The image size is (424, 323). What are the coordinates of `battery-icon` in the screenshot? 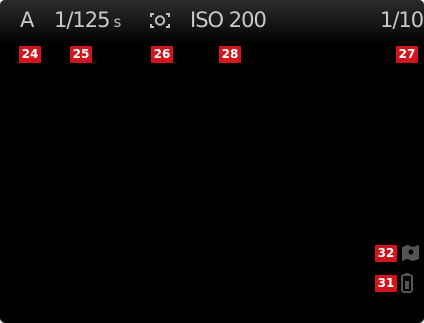 It's located at (407, 283).